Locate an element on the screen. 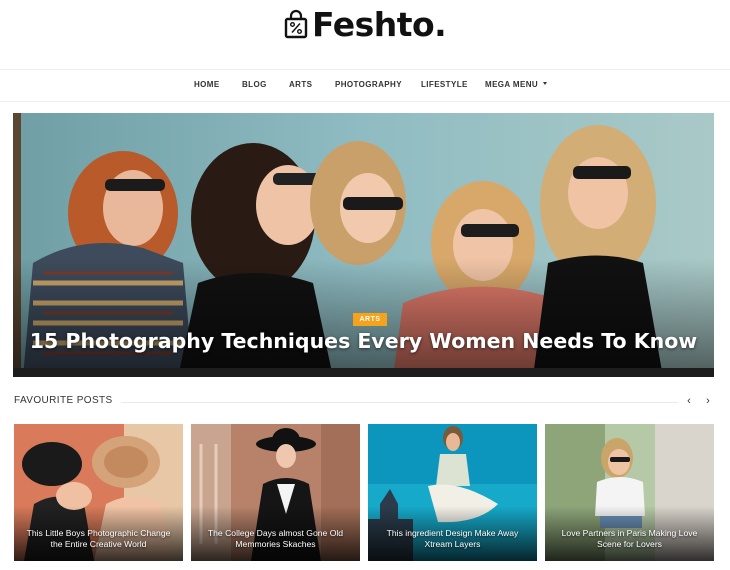  logo-text: Feshto. is located at coordinates (379, 24).